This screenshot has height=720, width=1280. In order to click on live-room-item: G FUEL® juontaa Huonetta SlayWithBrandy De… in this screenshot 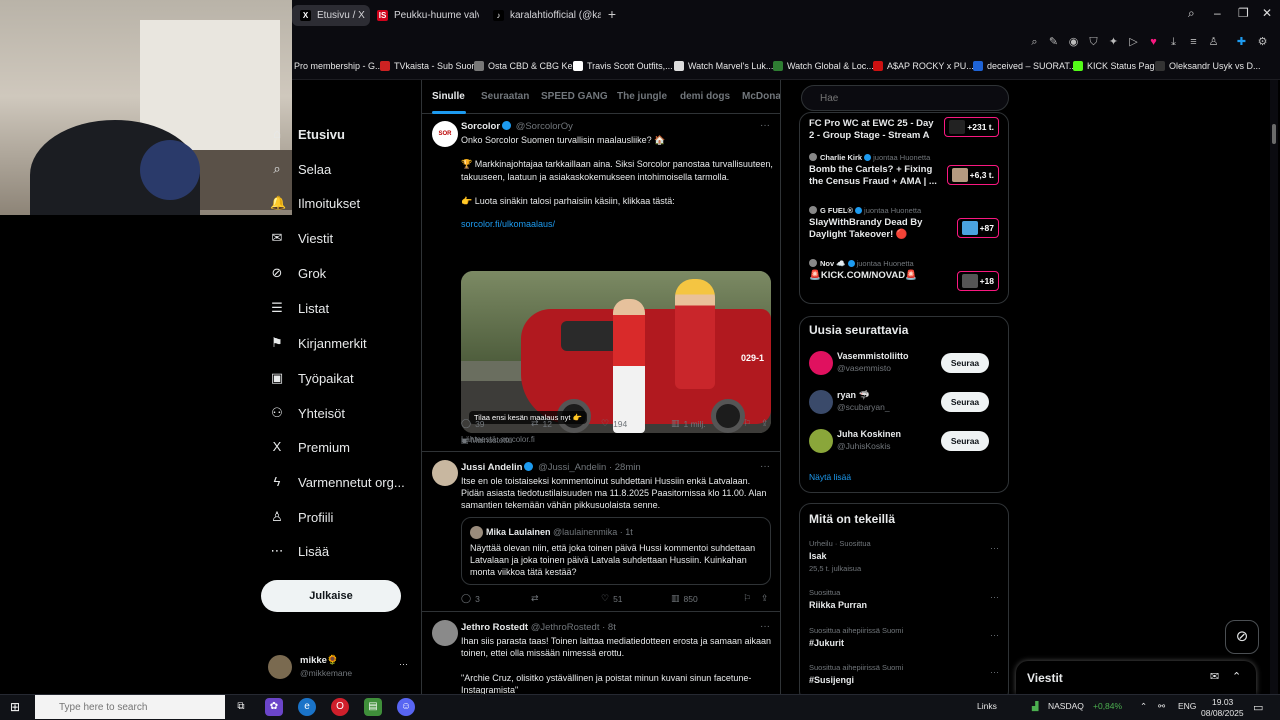, I will do `click(904, 223)`.